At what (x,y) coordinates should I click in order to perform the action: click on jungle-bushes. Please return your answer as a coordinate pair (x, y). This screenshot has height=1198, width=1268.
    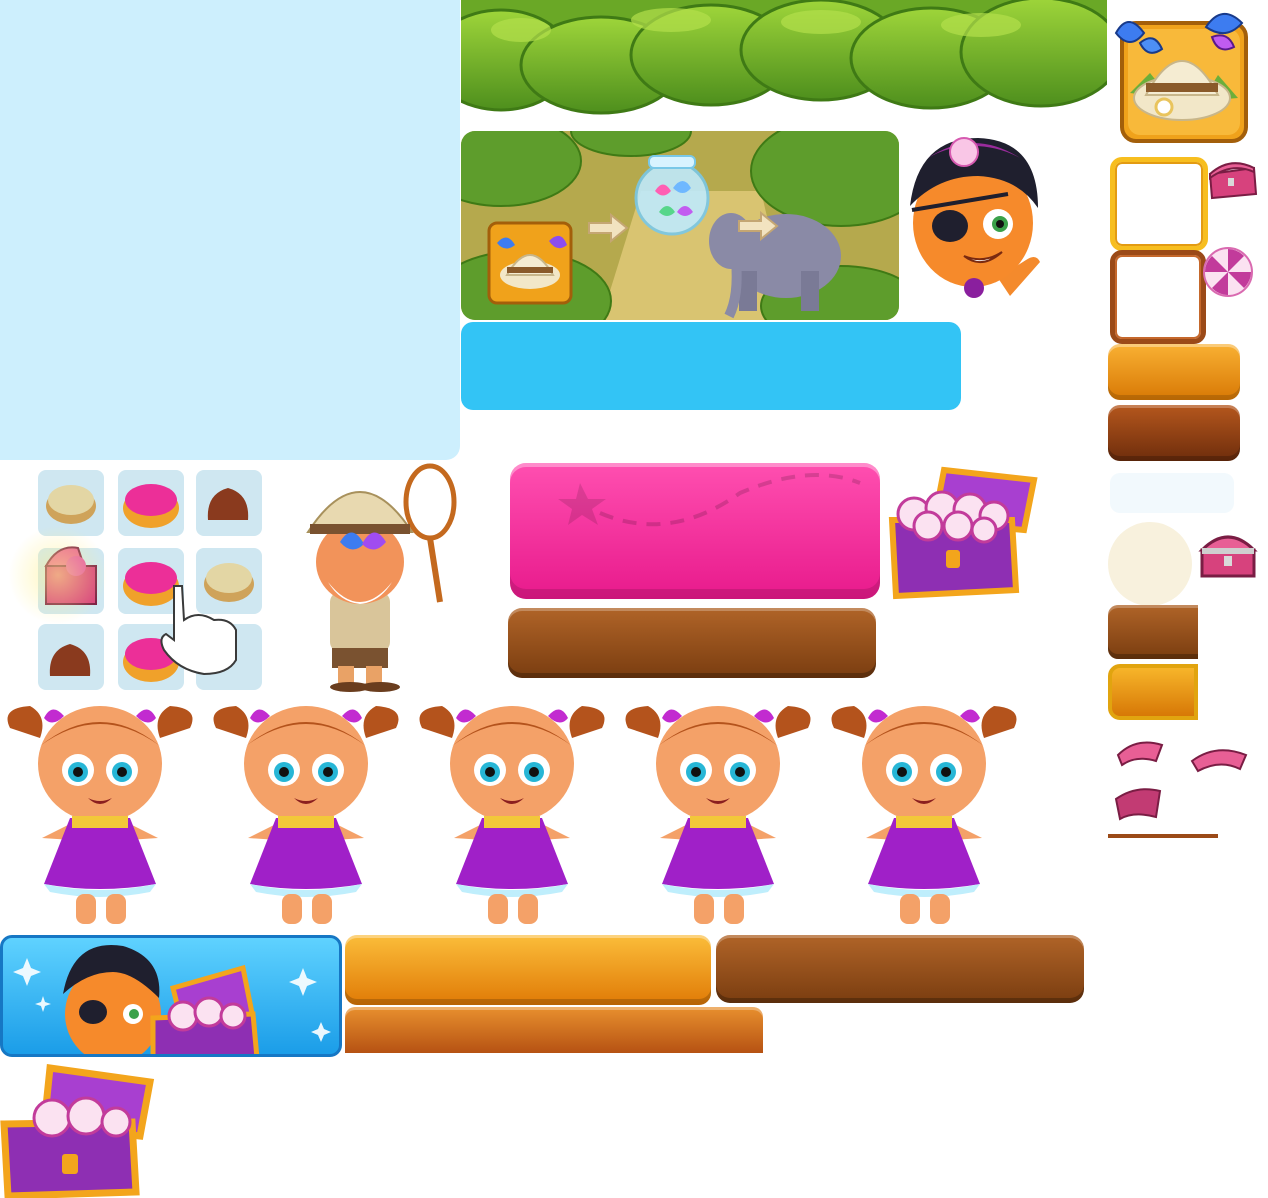
    Looking at the image, I should click on (784, 59).